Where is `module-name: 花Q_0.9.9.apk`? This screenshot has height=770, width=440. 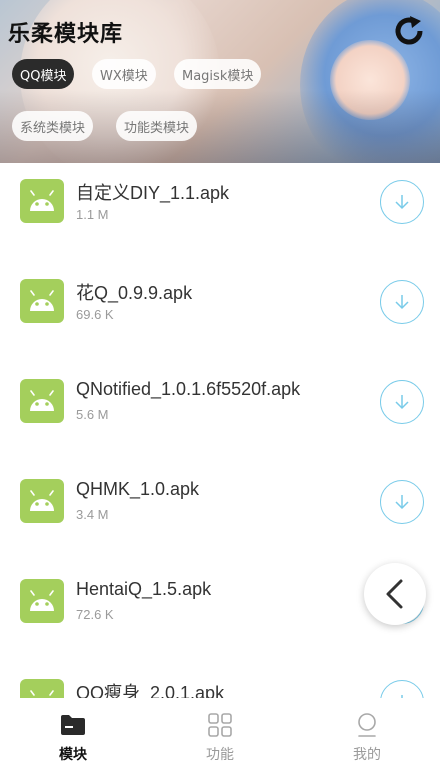
module-name: 花Q_0.9.9.apk is located at coordinates (134, 293).